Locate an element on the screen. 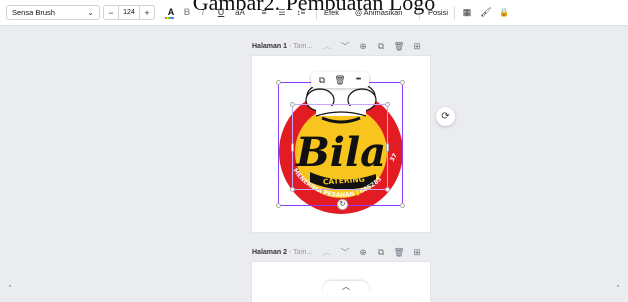 The image size is (628, 302). font-size-input: 124 is located at coordinates (129, 12).